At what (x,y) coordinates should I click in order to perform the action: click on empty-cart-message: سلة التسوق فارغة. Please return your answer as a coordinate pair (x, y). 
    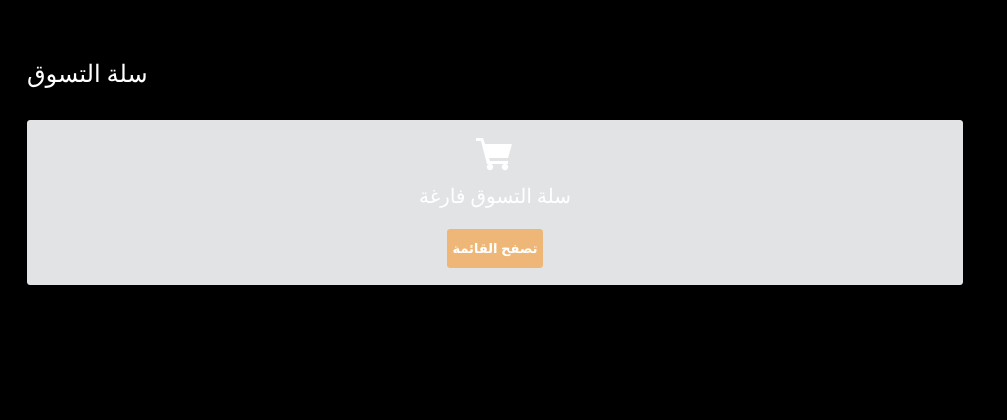
    Looking at the image, I should click on (495, 197).